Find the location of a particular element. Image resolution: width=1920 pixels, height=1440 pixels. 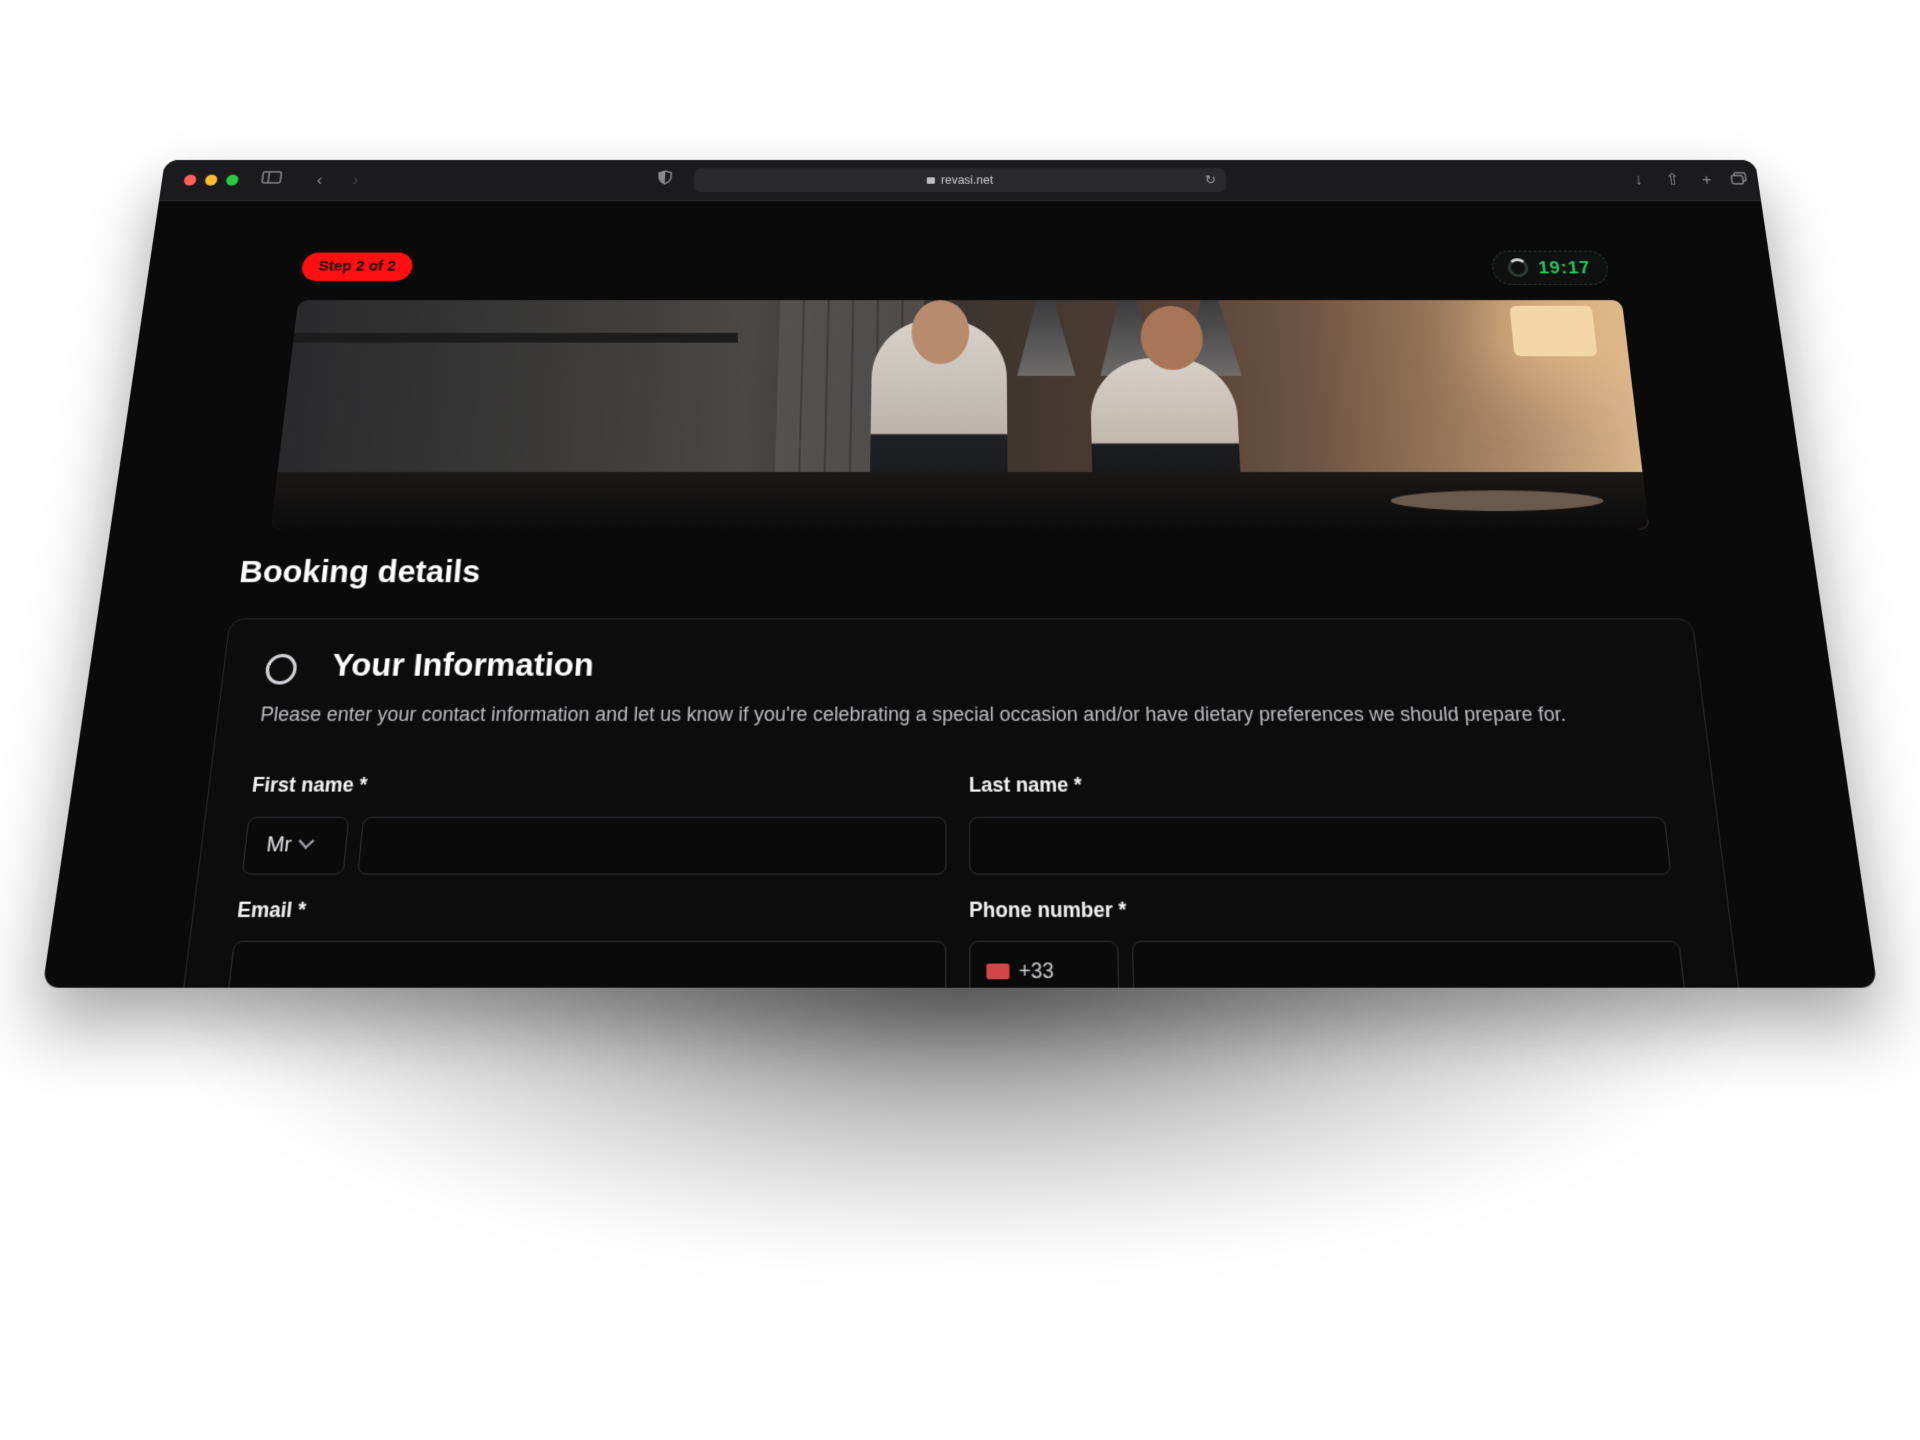

tab-overview-icon is located at coordinates (1738, 180).